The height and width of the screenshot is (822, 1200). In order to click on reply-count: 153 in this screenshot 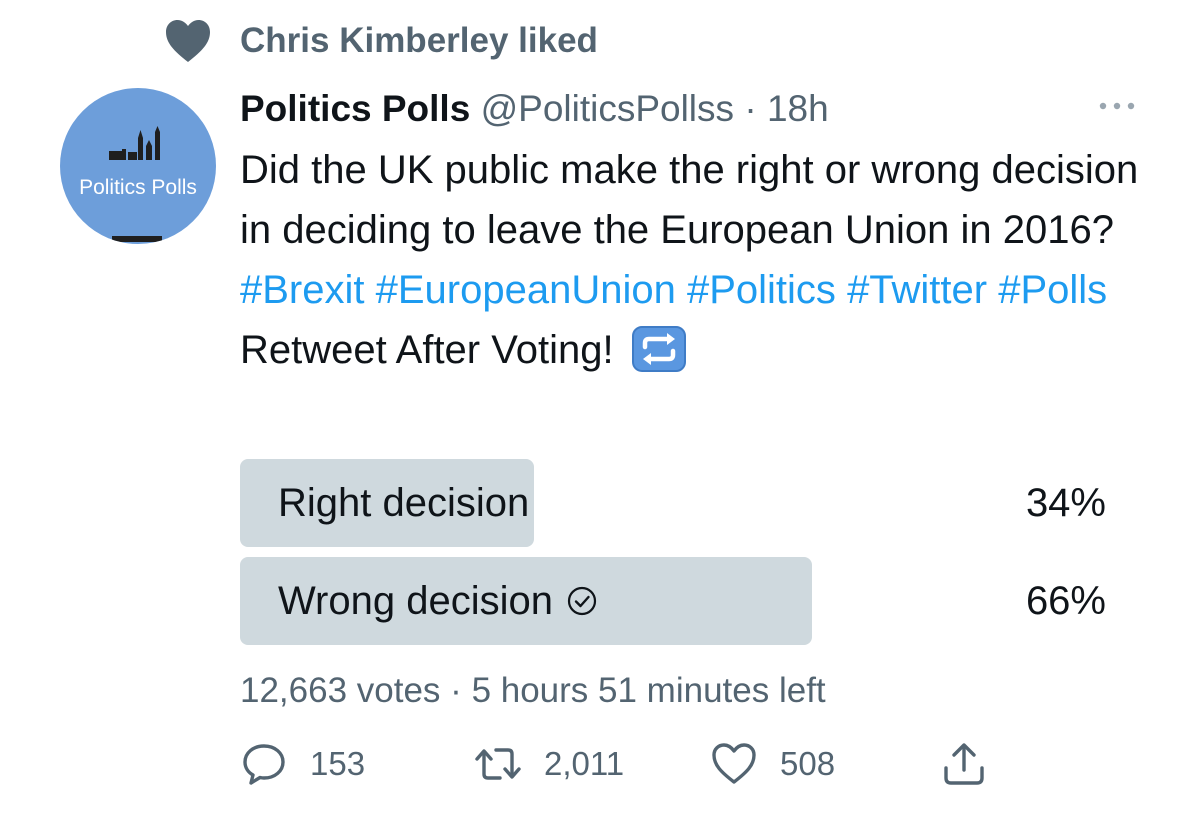, I will do `click(338, 763)`.